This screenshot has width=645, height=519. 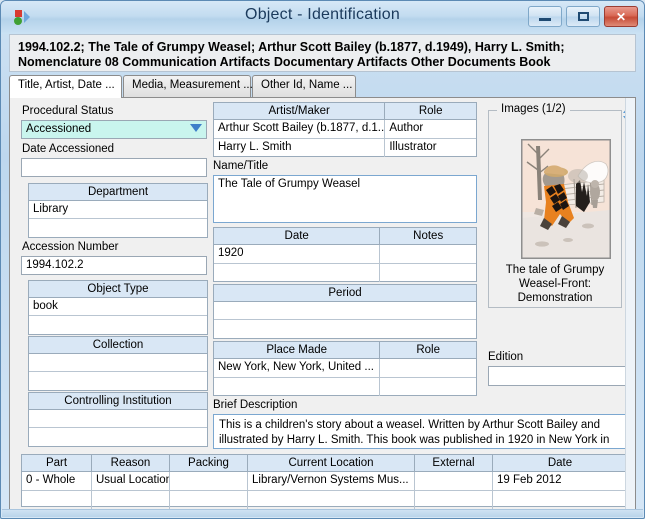 I want to click on table-row: 1920, so click(x=345, y=254).